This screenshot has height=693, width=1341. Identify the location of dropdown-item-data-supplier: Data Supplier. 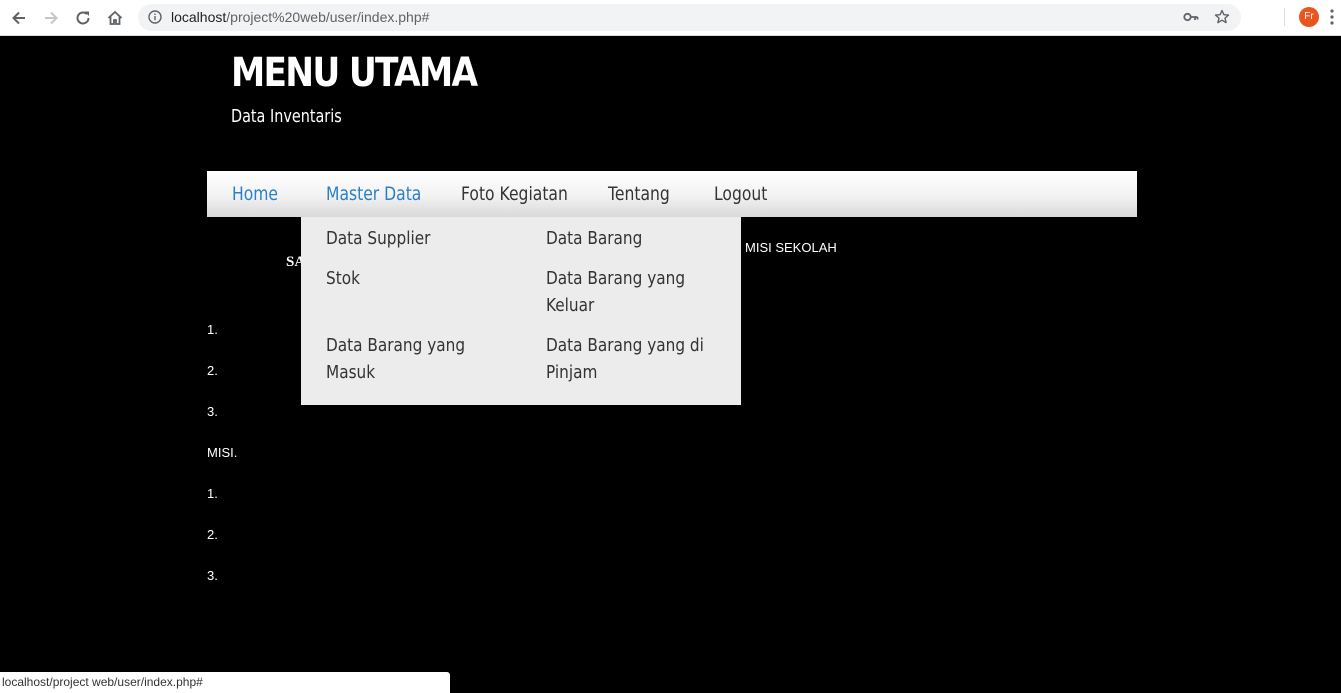
(407, 238).